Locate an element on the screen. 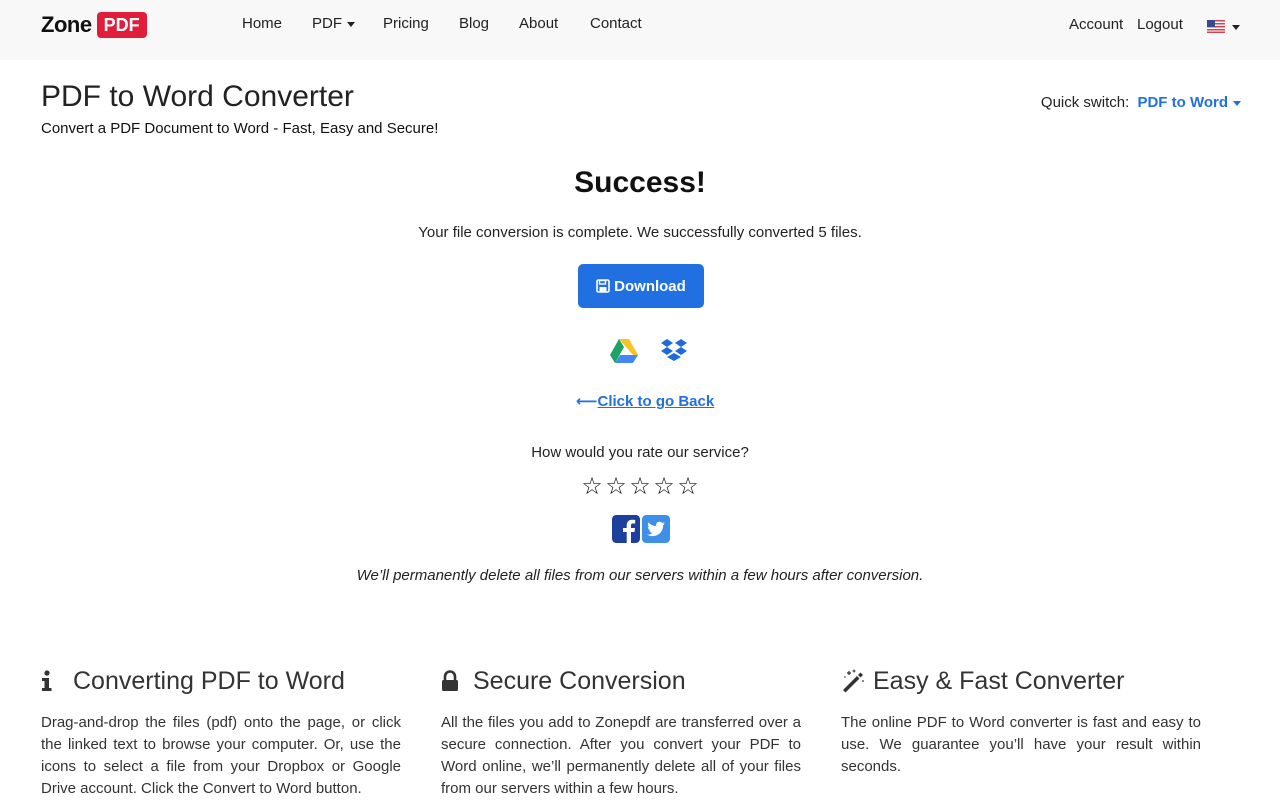 This screenshot has width=1280, height=800. nav-logout: Logout is located at coordinates (1160, 24).